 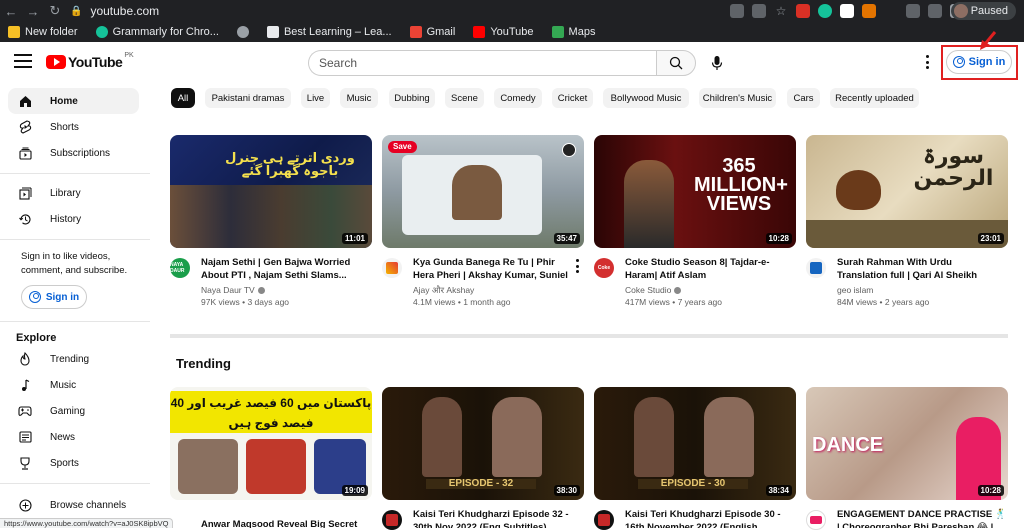 I want to click on sidebar-divider, so click(x=75, y=483).